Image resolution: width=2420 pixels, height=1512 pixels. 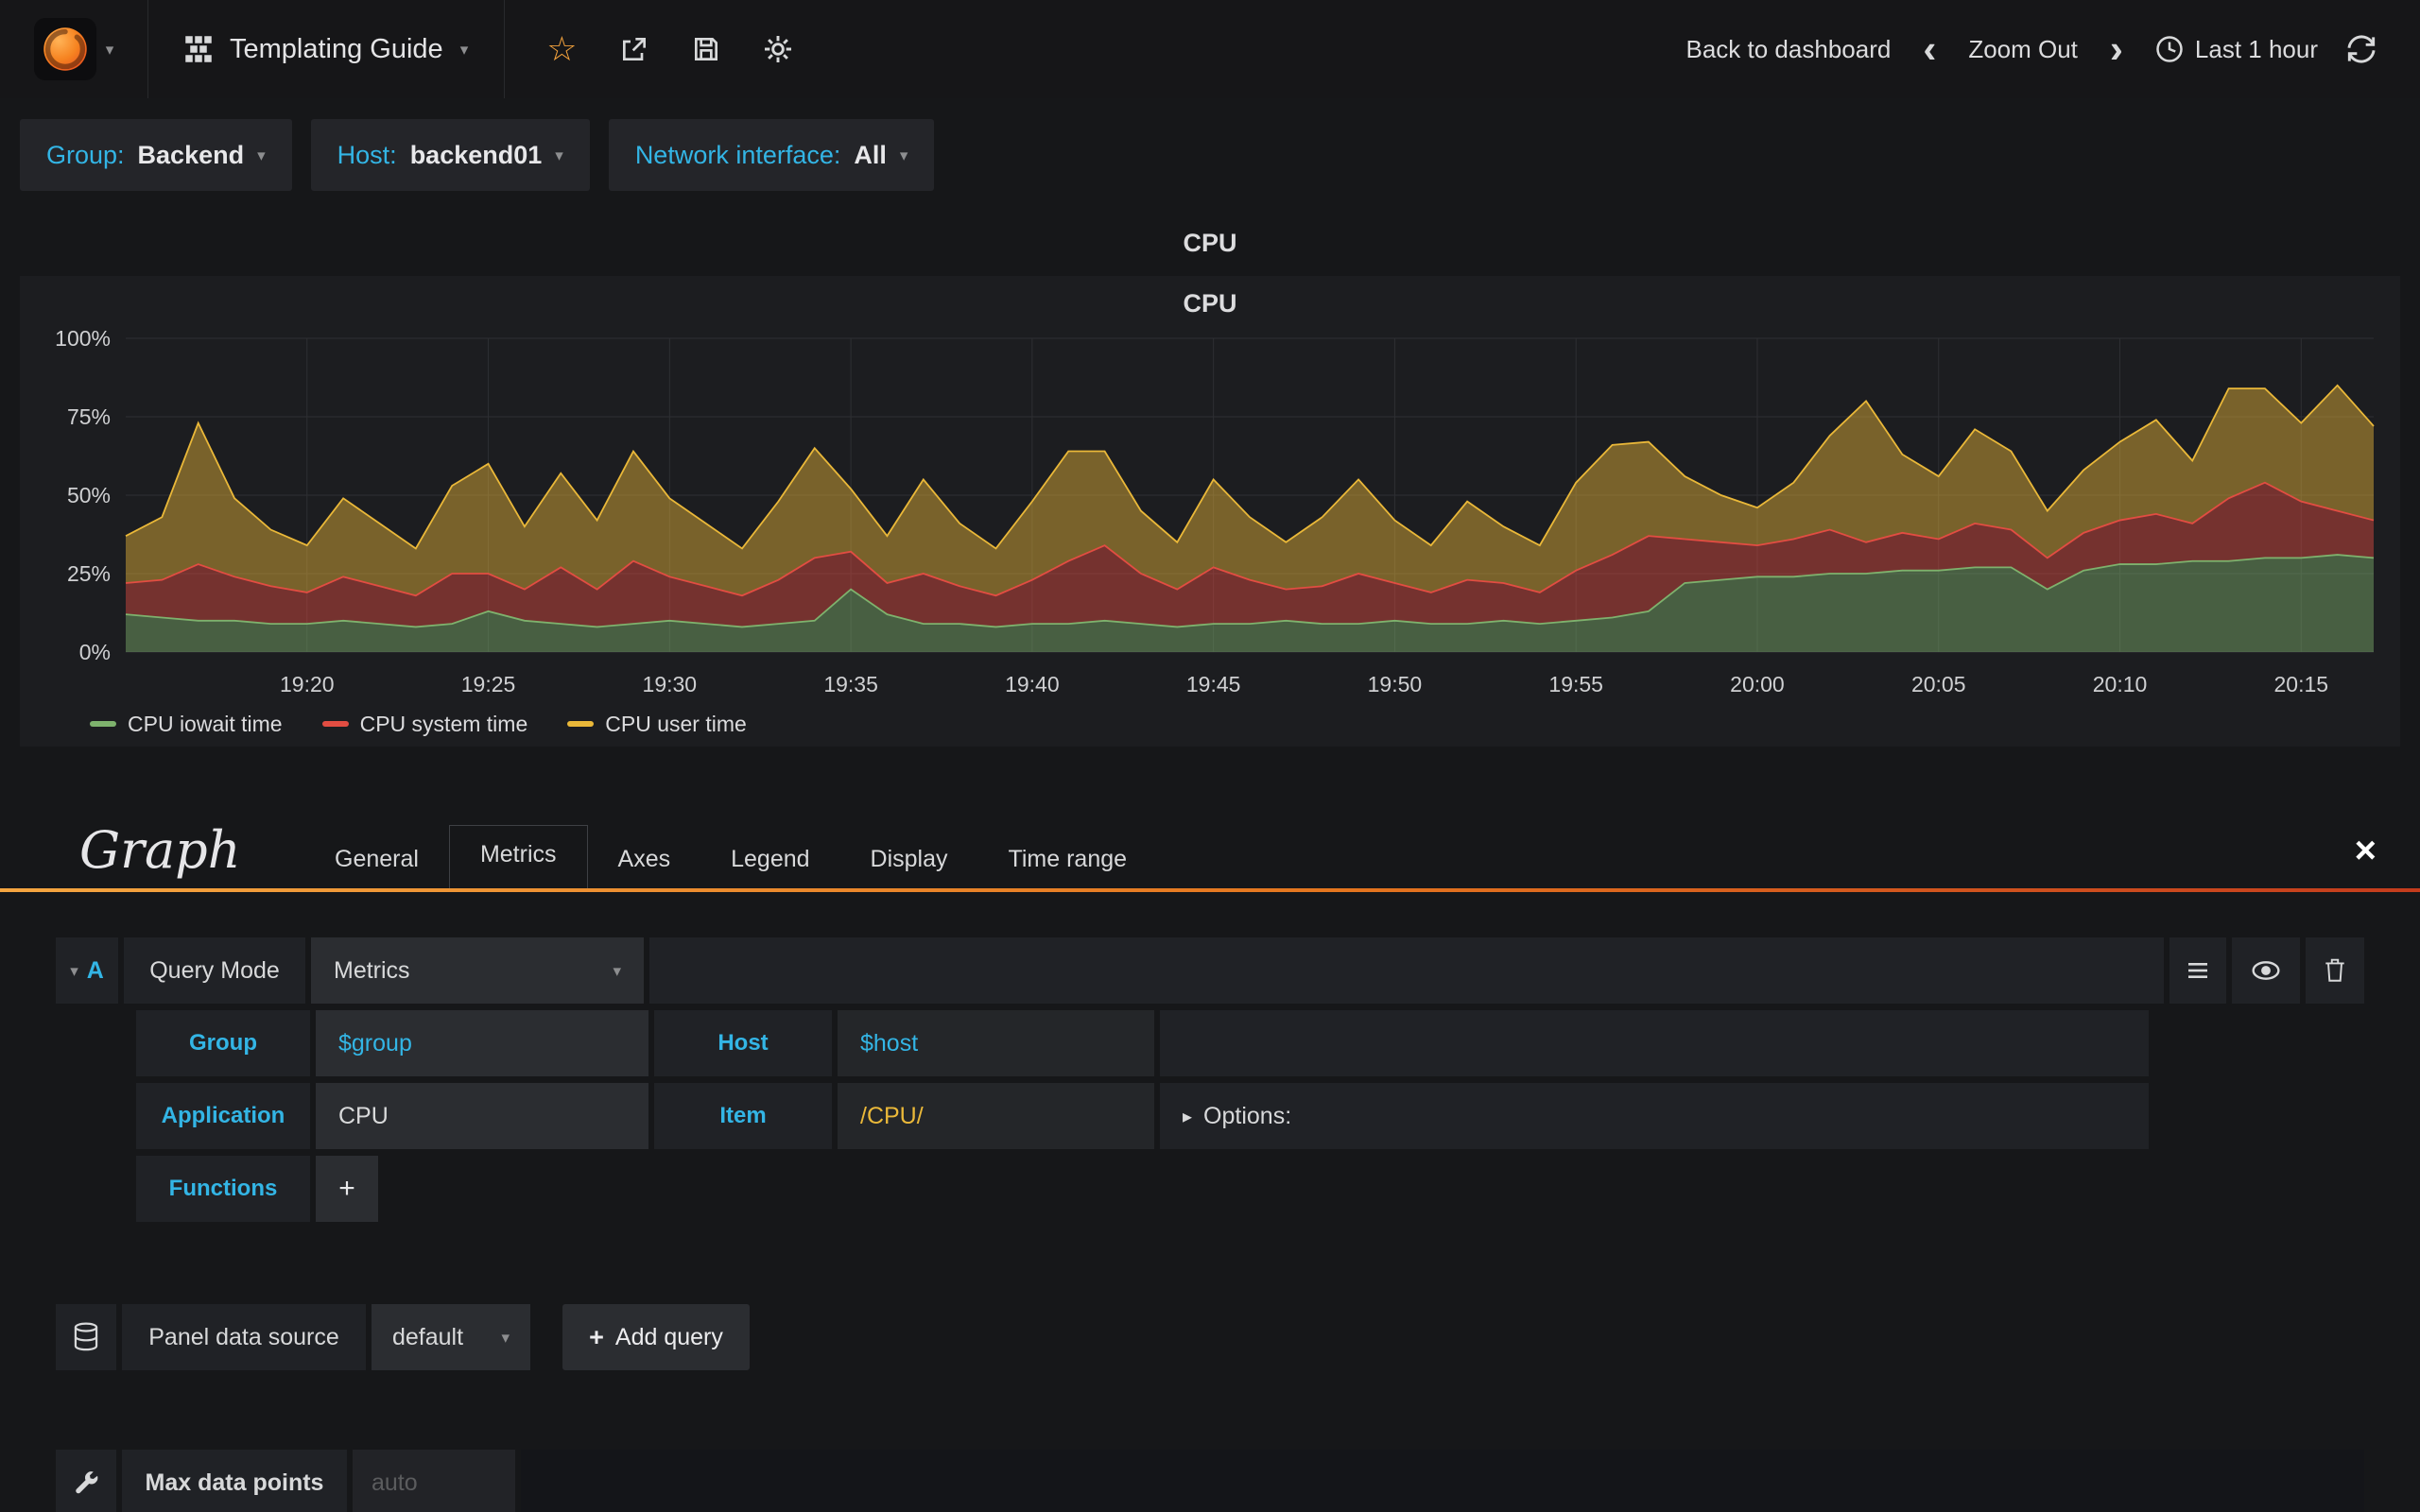 I want to click on options-toggle: ▸ Options:, so click(x=1654, y=1116).